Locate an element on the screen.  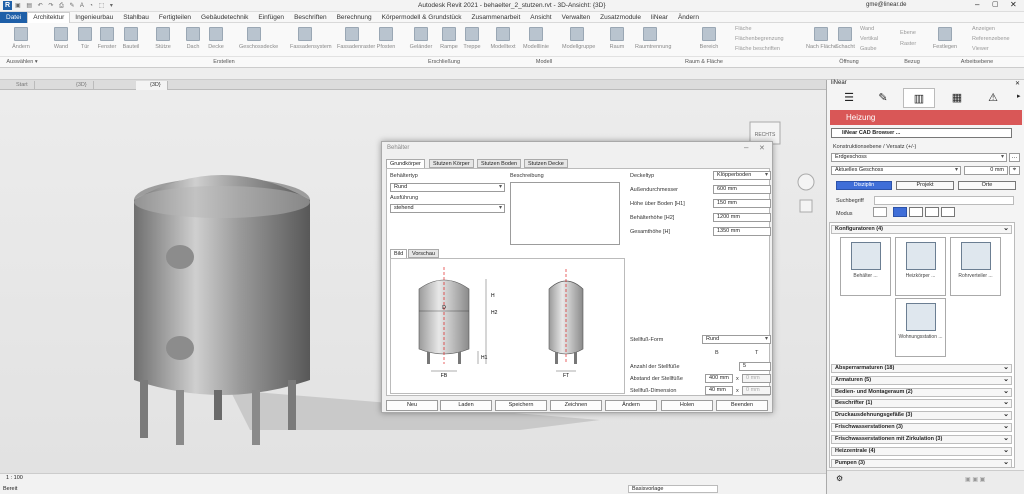
anzahl-input: 5 is located at coordinates (755, 366).